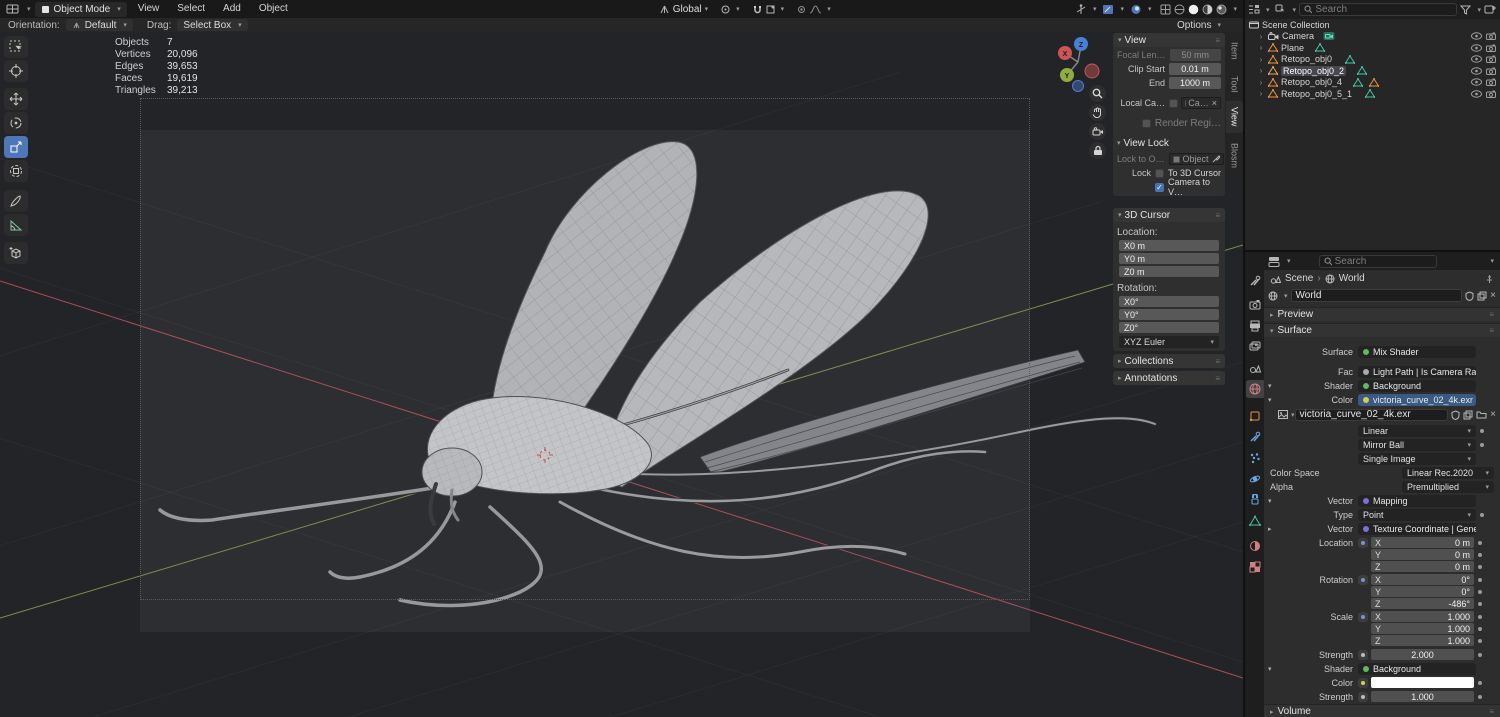 This screenshot has height=717, width=1500. I want to click on local-camera-checkbox, so click(1173, 103).